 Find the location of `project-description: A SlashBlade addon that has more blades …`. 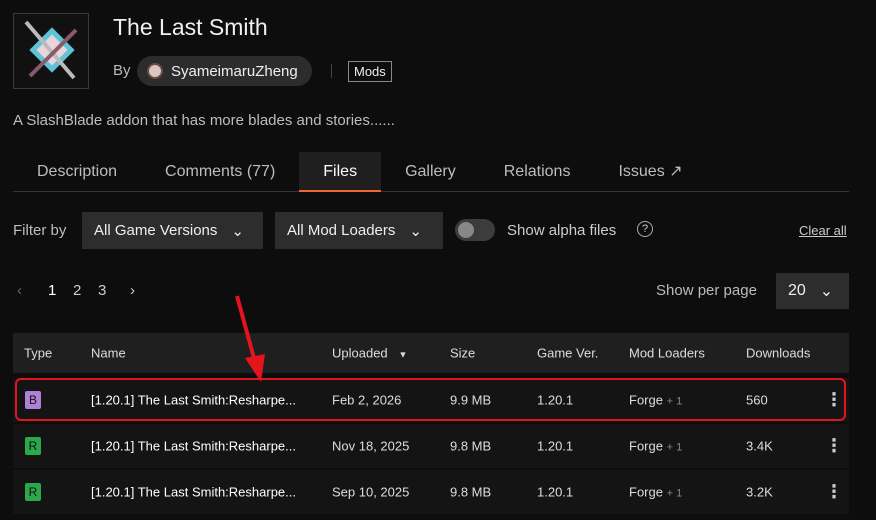

project-description: A SlashBlade addon that has more blades … is located at coordinates (204, 120).